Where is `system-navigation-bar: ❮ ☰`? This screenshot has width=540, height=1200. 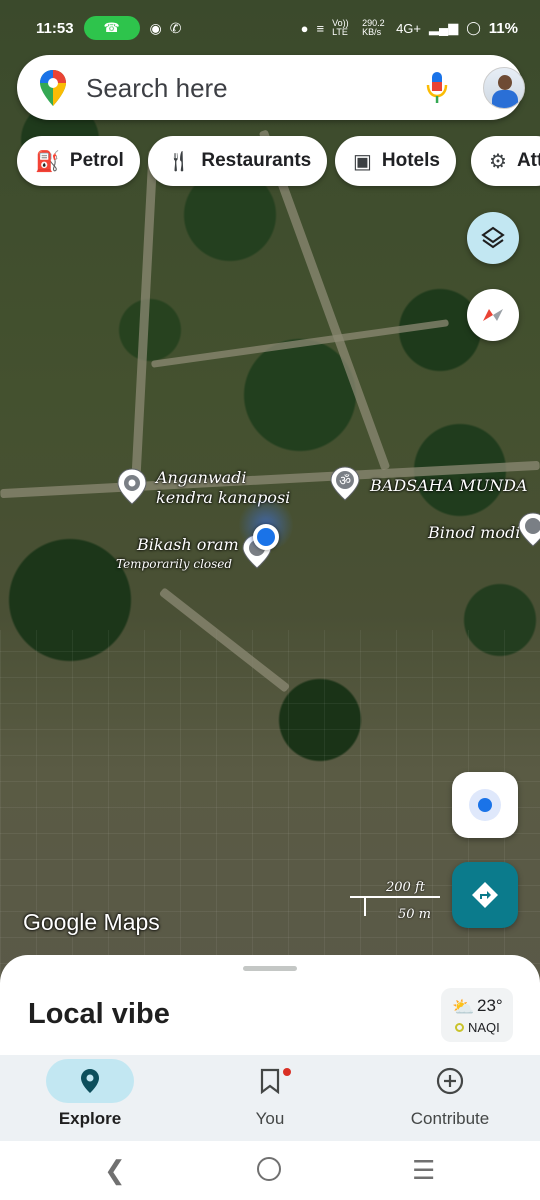 system-navigation-bar: ❮ ☰ is located at coordinates (270, 1170).